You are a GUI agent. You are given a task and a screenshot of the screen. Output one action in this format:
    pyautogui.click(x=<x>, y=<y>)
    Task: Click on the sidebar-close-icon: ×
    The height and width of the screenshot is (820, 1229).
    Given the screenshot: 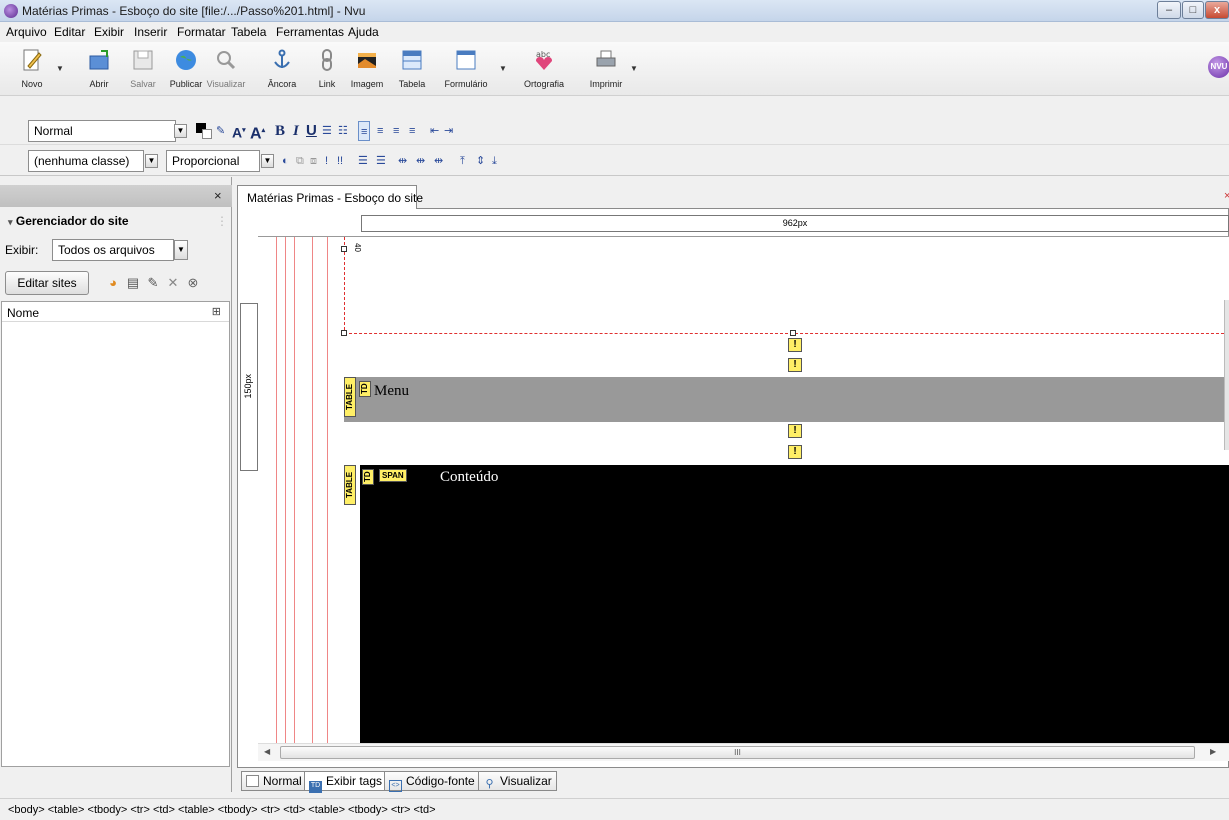 What is the action you would take?
    pyautogui.click(x=218, y=195)
    